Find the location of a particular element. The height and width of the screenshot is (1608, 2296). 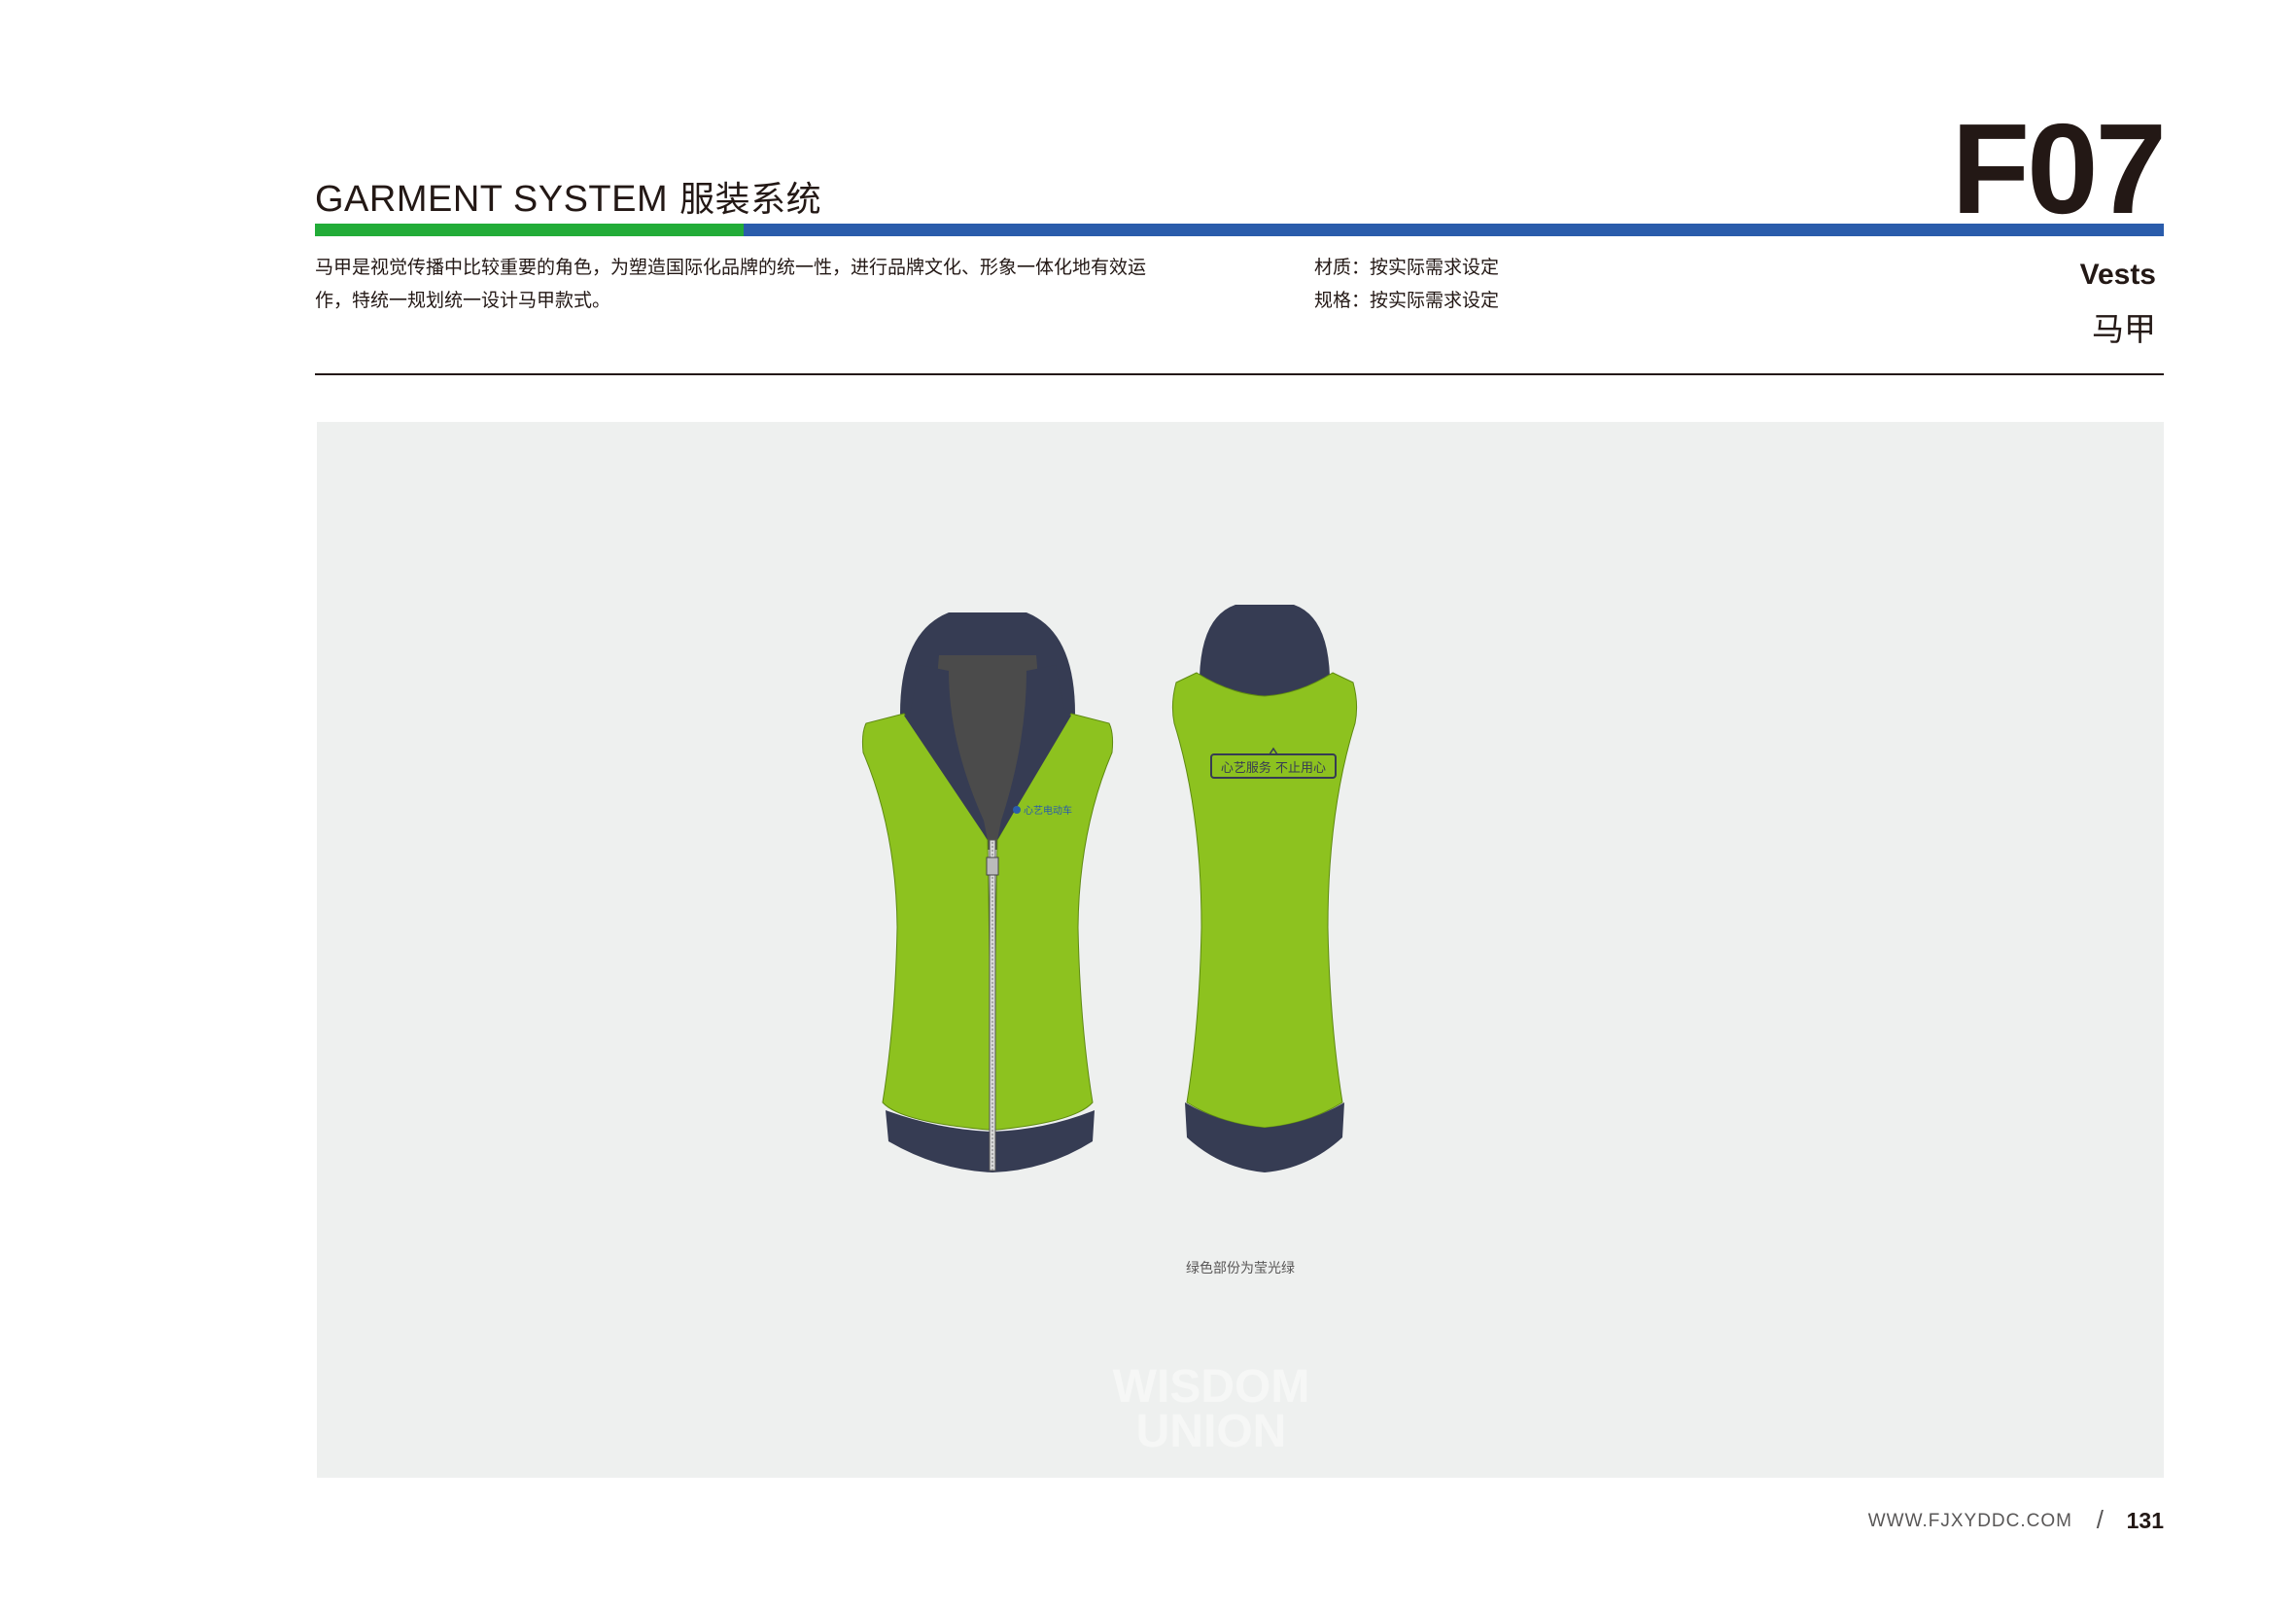

spec-block: 材质：按实际需求设定 规格：按实际需求设定 is located at coordinates (1406, 284).